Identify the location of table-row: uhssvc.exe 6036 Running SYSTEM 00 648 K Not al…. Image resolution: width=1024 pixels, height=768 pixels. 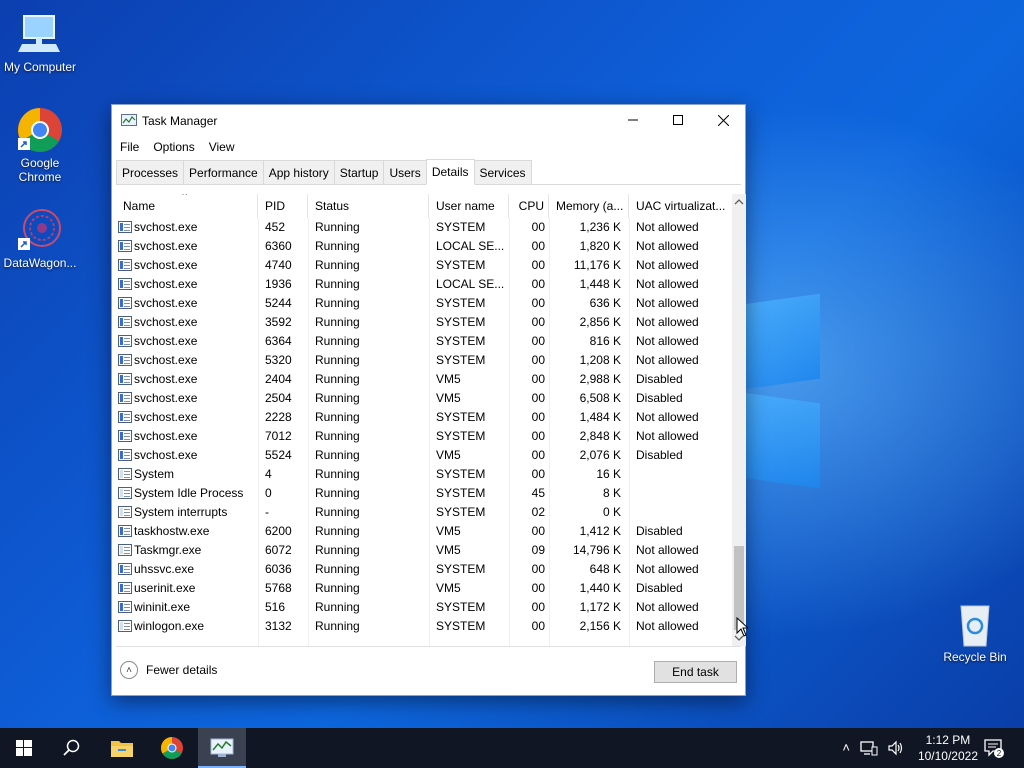
(424, 569).